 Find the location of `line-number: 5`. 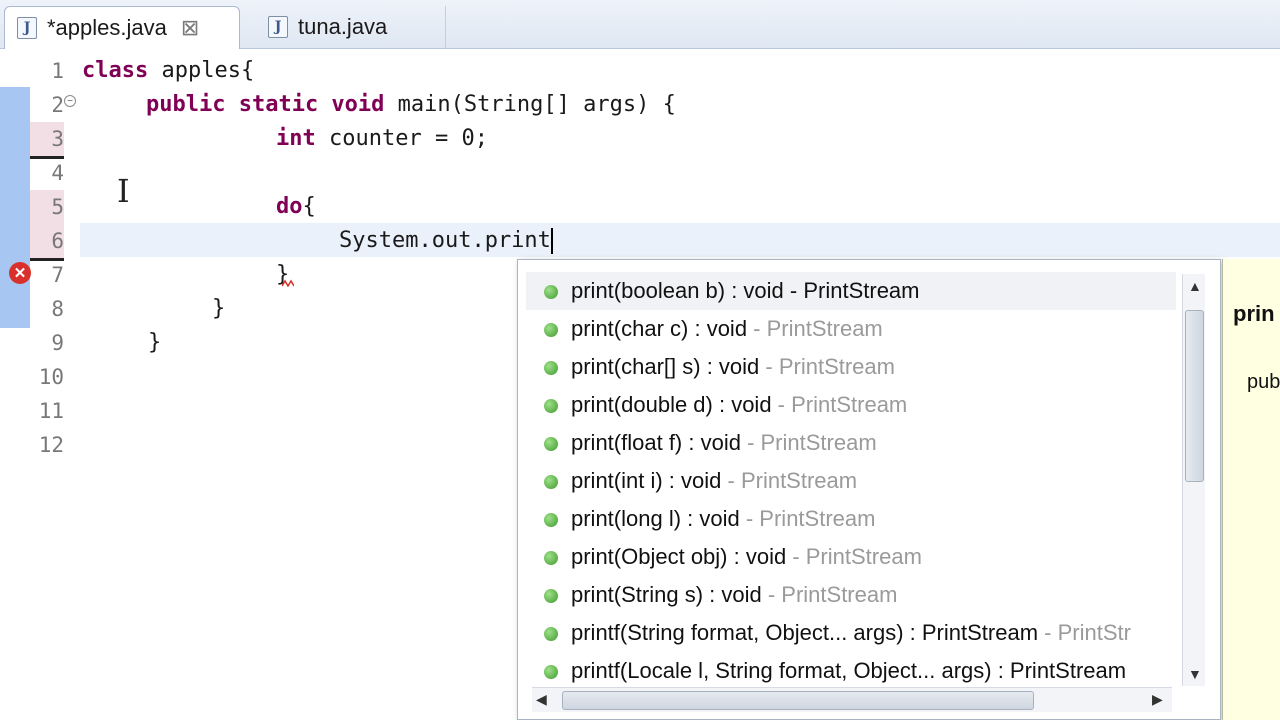

line-number: 5 is located at coordinates (47, 207).